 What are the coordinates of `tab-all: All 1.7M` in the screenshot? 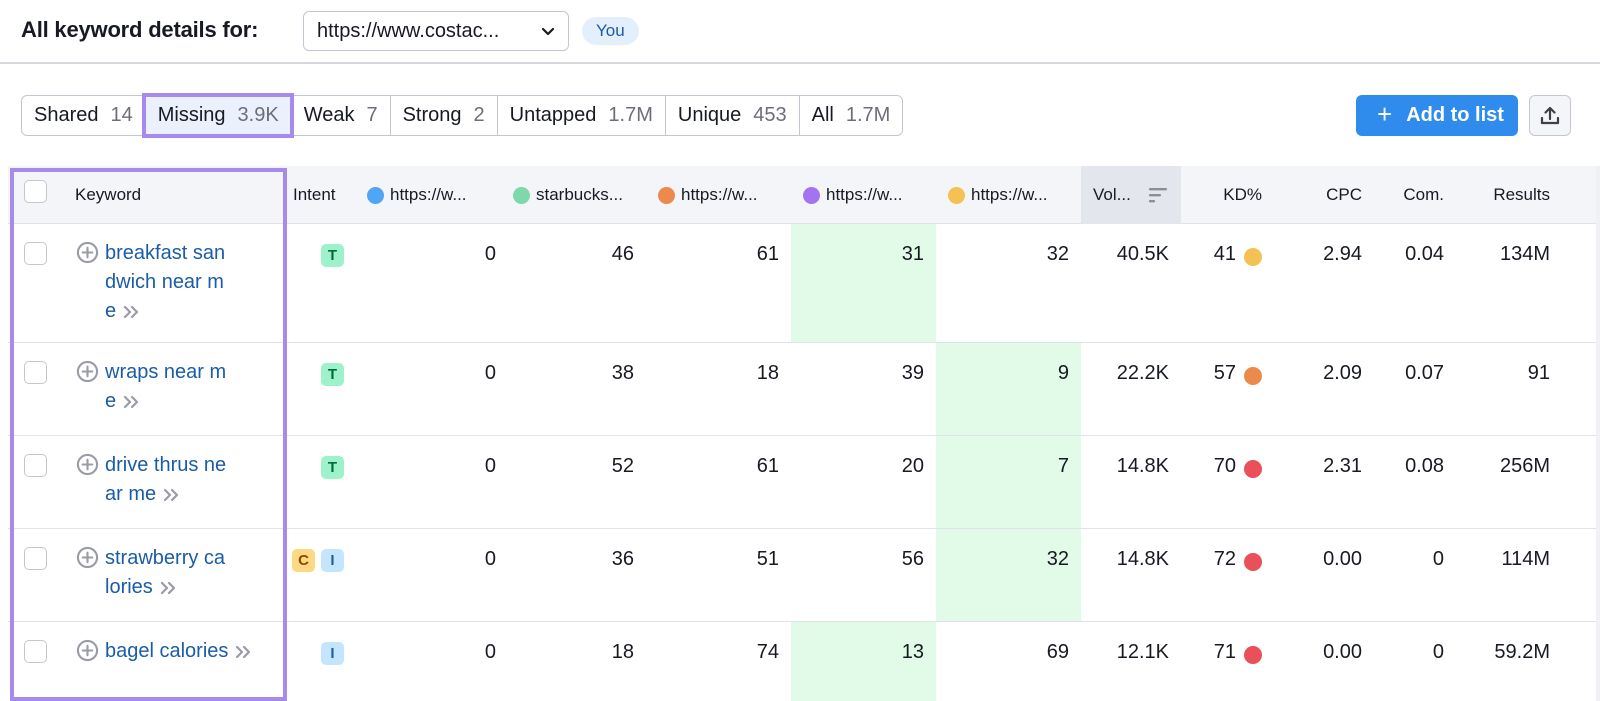 It's located at (850, 115).